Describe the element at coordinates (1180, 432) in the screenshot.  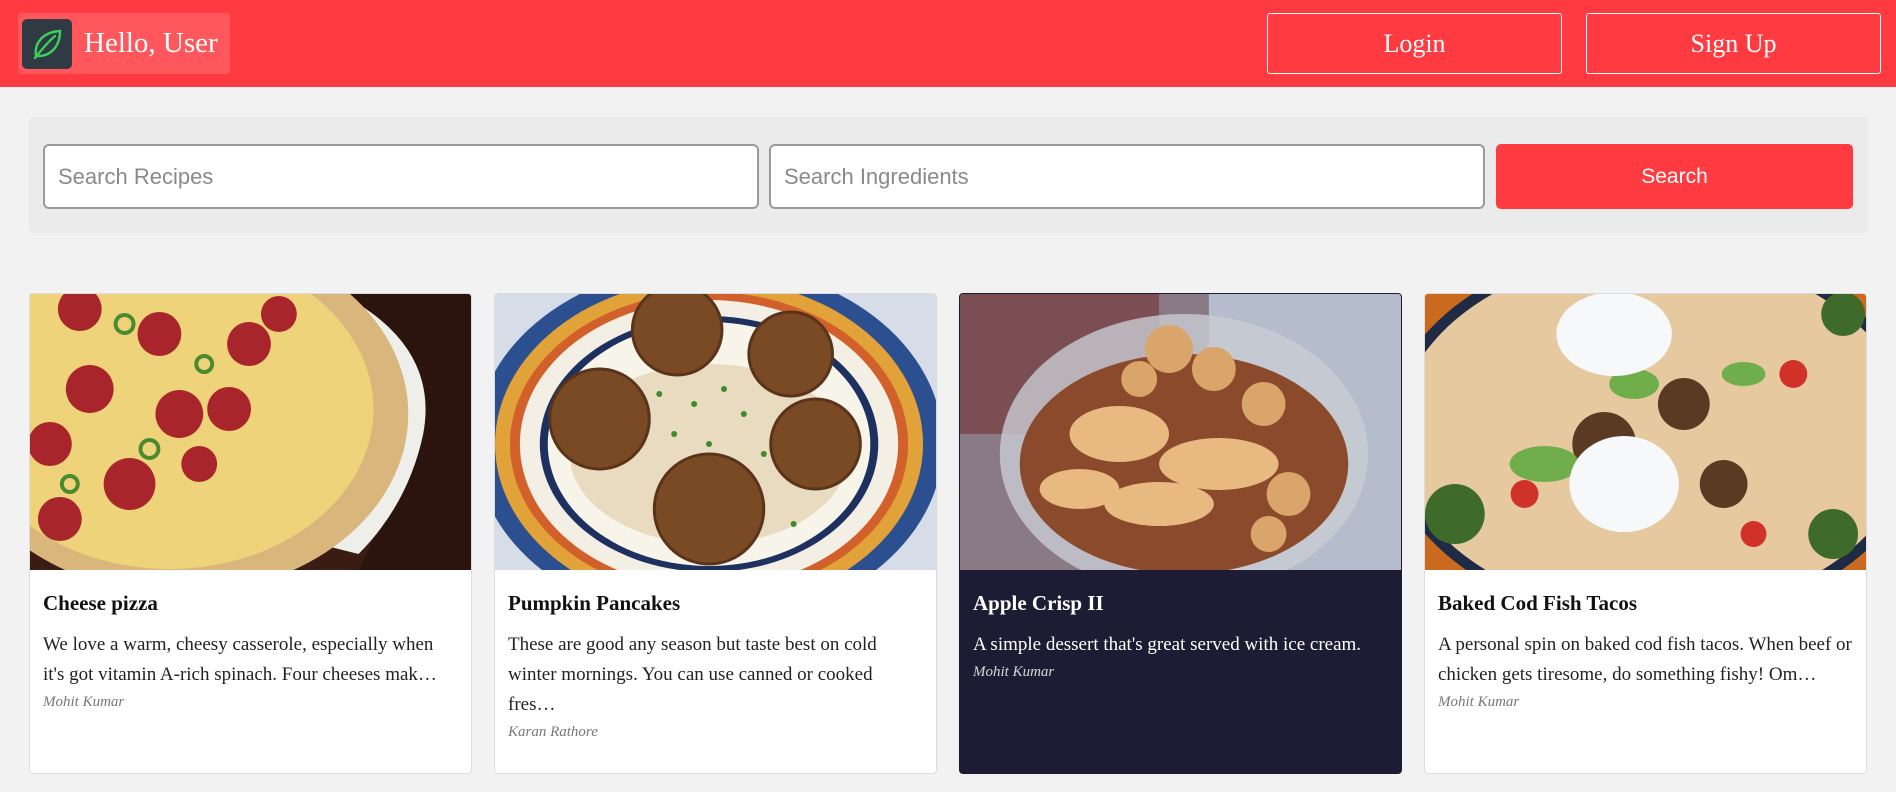
I see `recipe-image-apple-crisp` at that location.